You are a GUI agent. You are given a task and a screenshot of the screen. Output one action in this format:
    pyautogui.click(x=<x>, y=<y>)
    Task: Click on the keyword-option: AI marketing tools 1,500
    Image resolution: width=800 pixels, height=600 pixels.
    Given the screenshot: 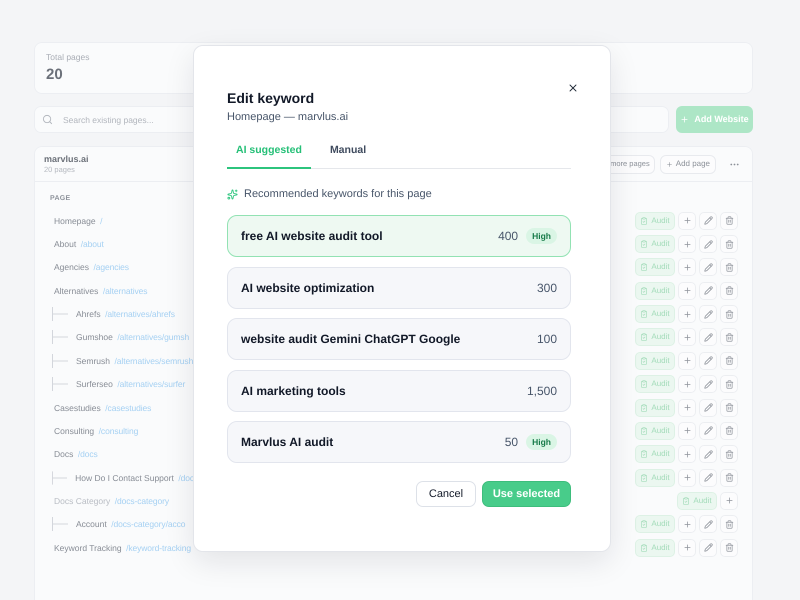 What is the action you would take?
    pyautogui.click(x=399, y=391)
    